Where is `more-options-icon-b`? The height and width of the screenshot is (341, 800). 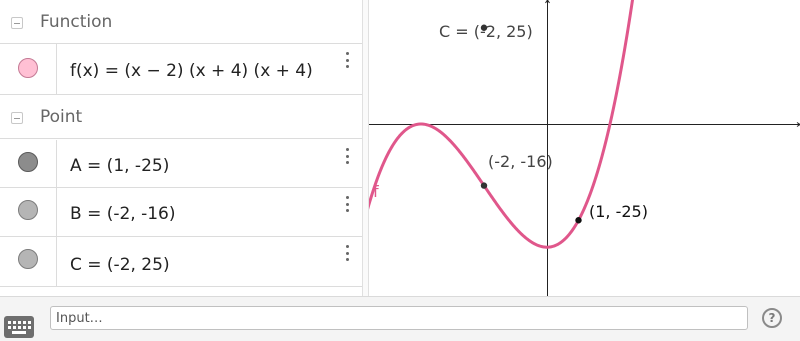 more-options-icon-b is located at coordinates (347, 204).